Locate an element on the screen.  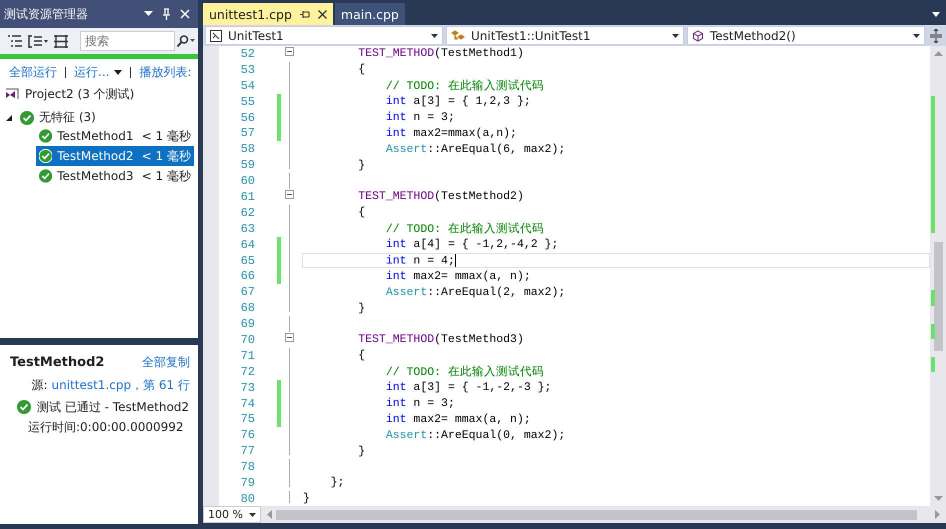
code-line: }; is located at coordinates (337, 483).